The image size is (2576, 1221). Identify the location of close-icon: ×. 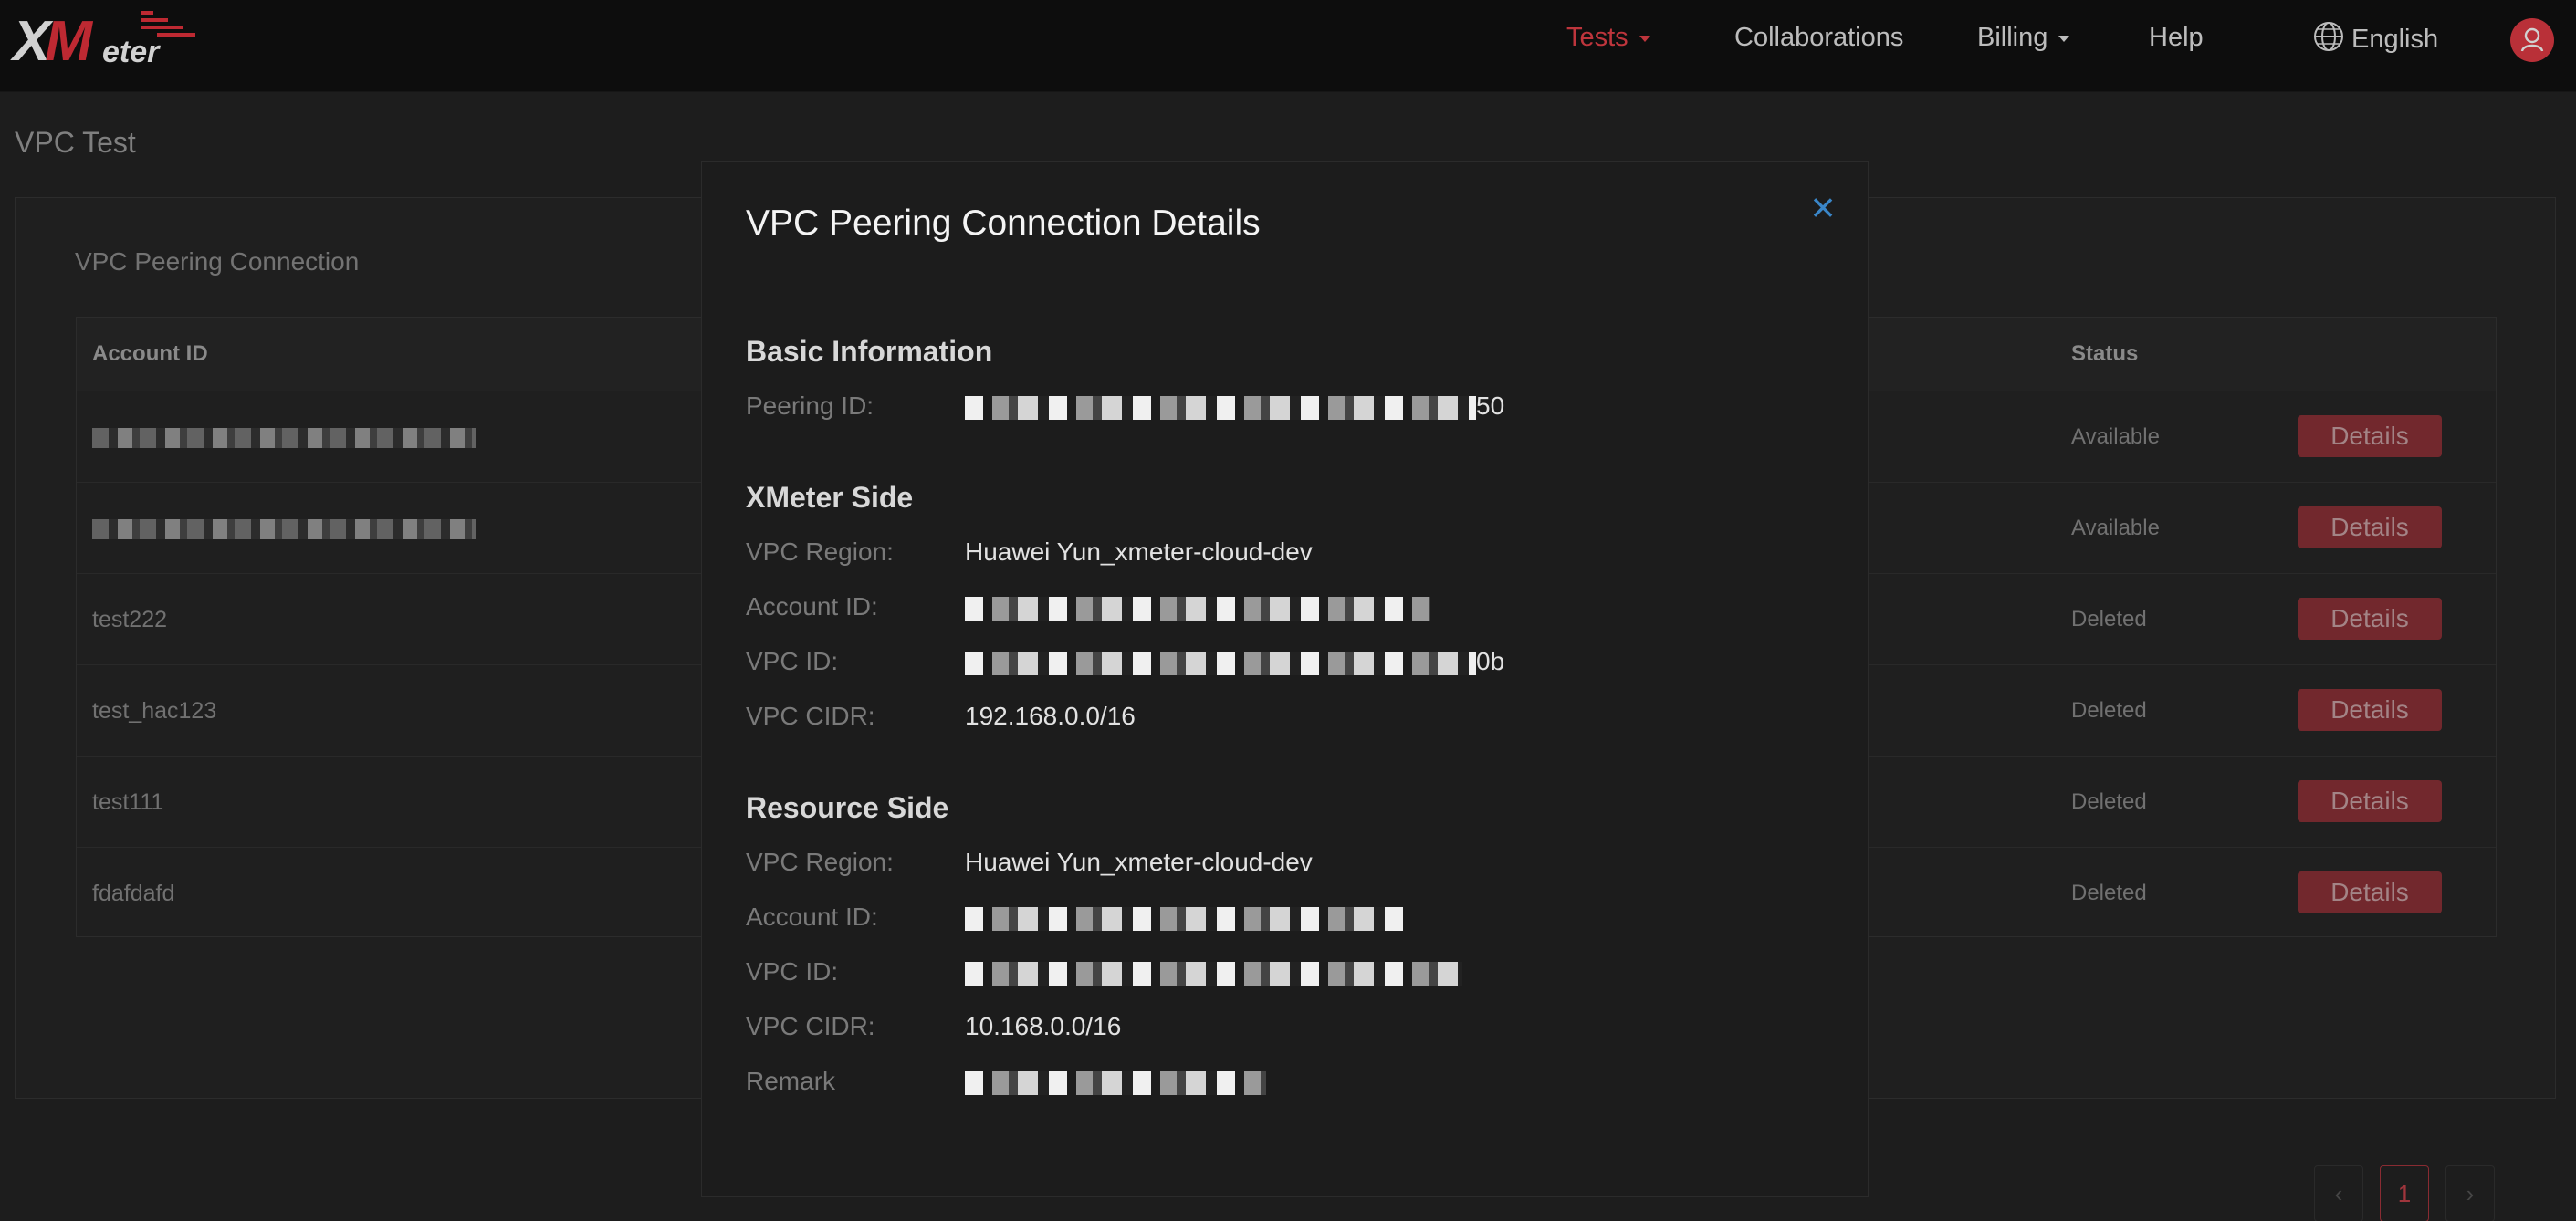
(1823, 207).